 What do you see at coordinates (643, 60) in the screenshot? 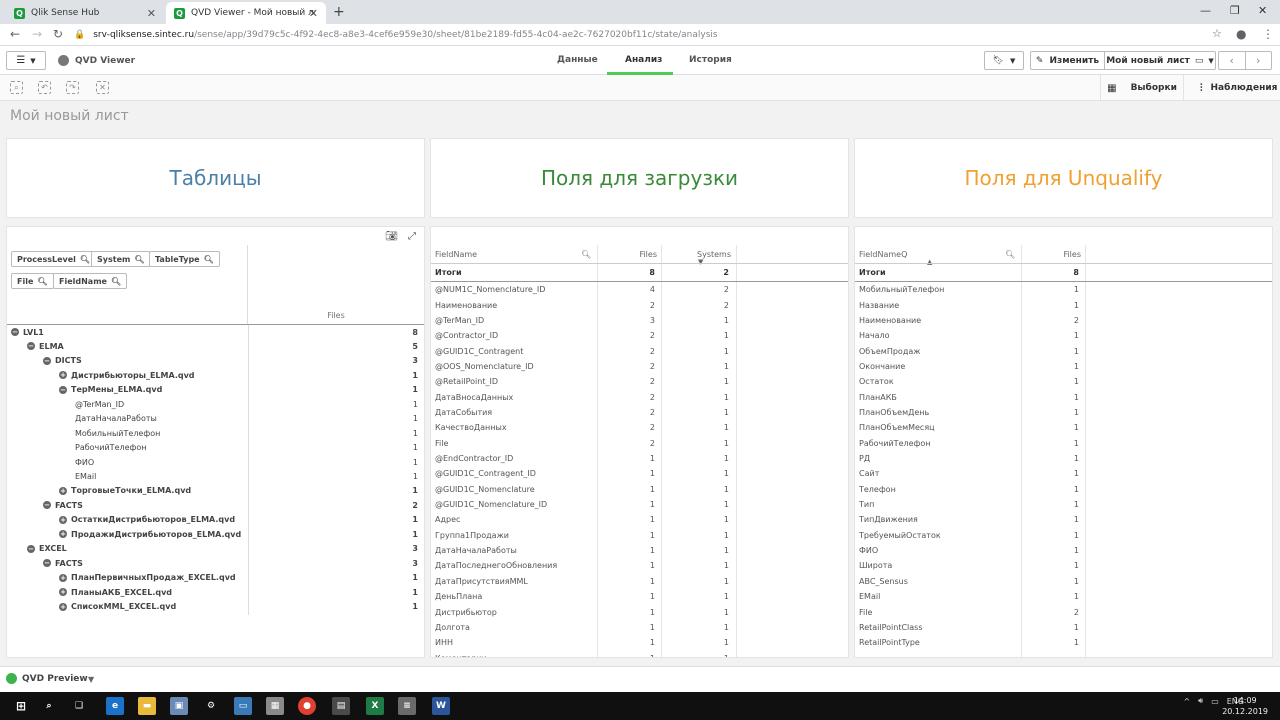
I see `tab-analysis: Анализ` at bounding box center [643, 60].